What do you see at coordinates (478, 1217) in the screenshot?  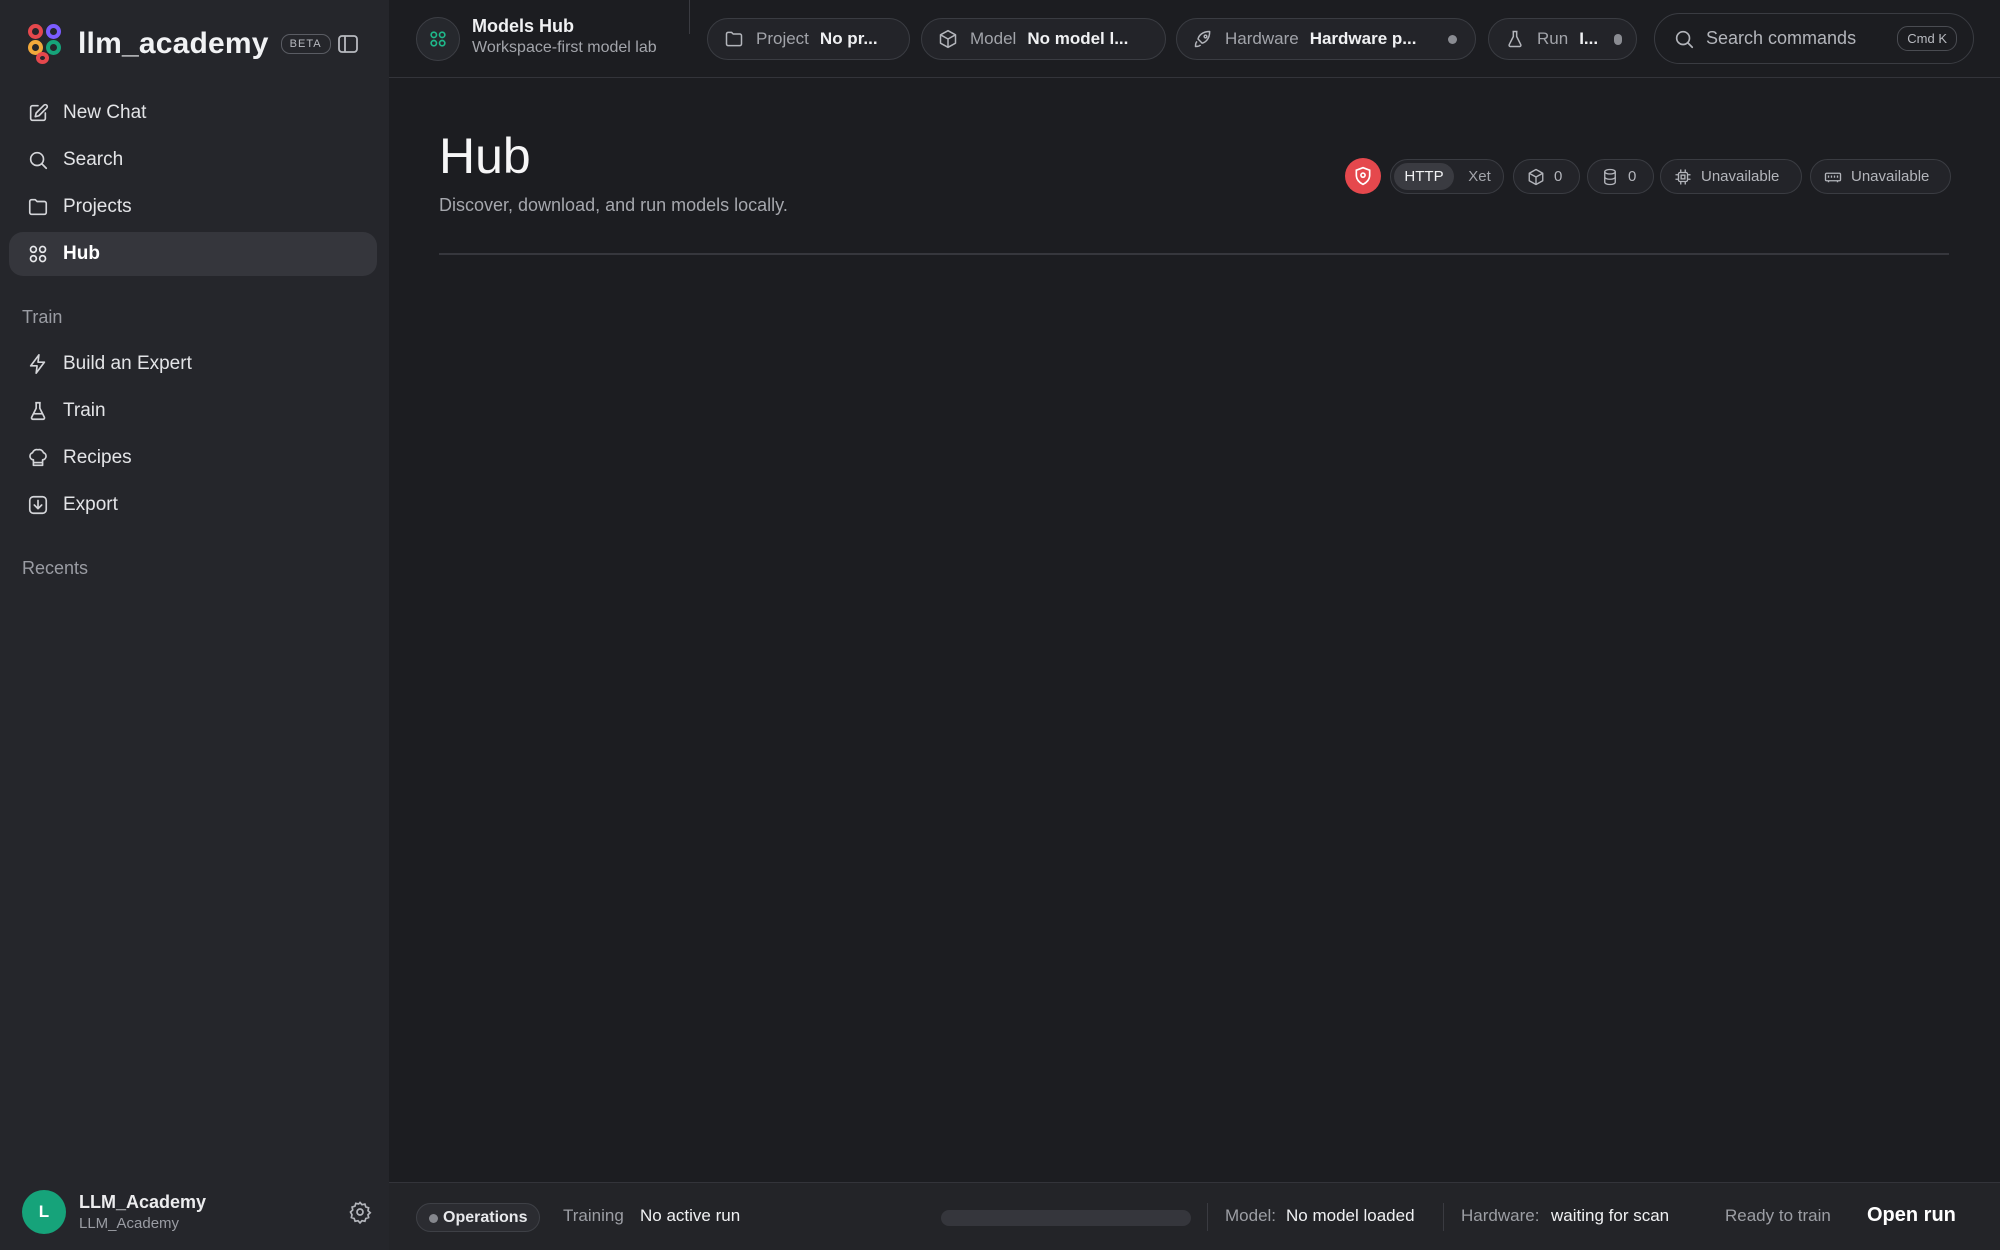 I see `operations-button: Operations` at bounding box center [478, 1217].